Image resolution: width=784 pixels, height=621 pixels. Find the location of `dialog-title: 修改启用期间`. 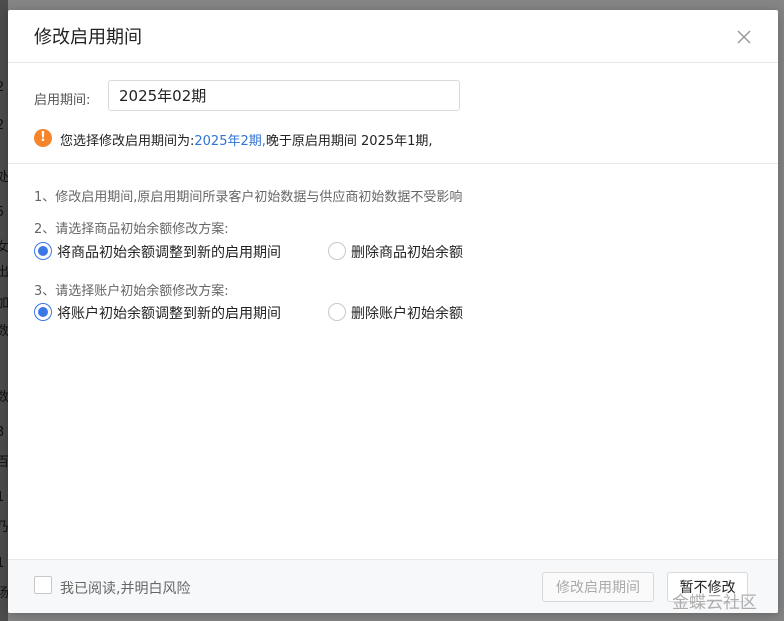

dialog-title: 修改启用期间 is located at coordinates (88, 37).